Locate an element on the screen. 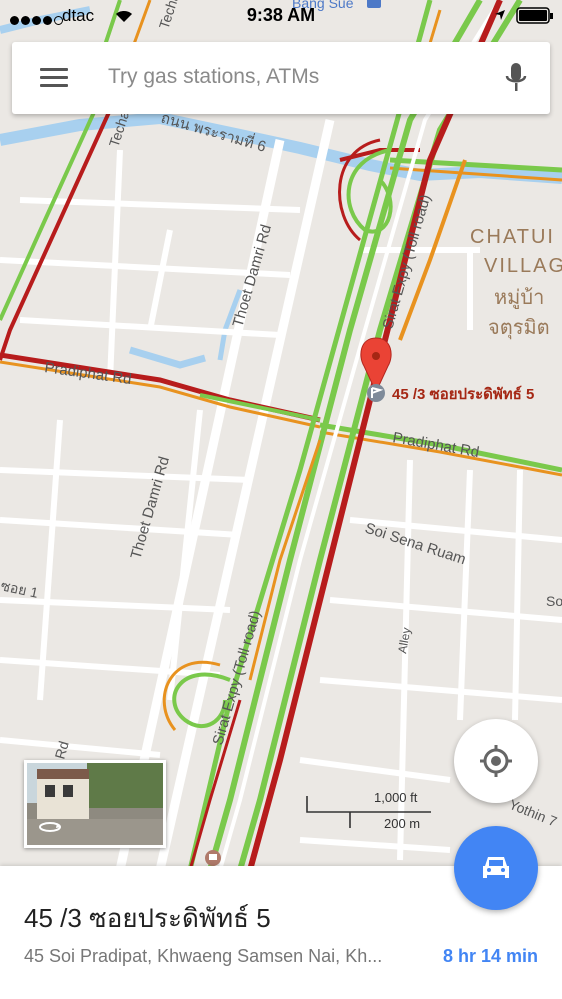 The image size is (562, 999). scale-feet: 1,000 ft is located at coordinates (396, 797).